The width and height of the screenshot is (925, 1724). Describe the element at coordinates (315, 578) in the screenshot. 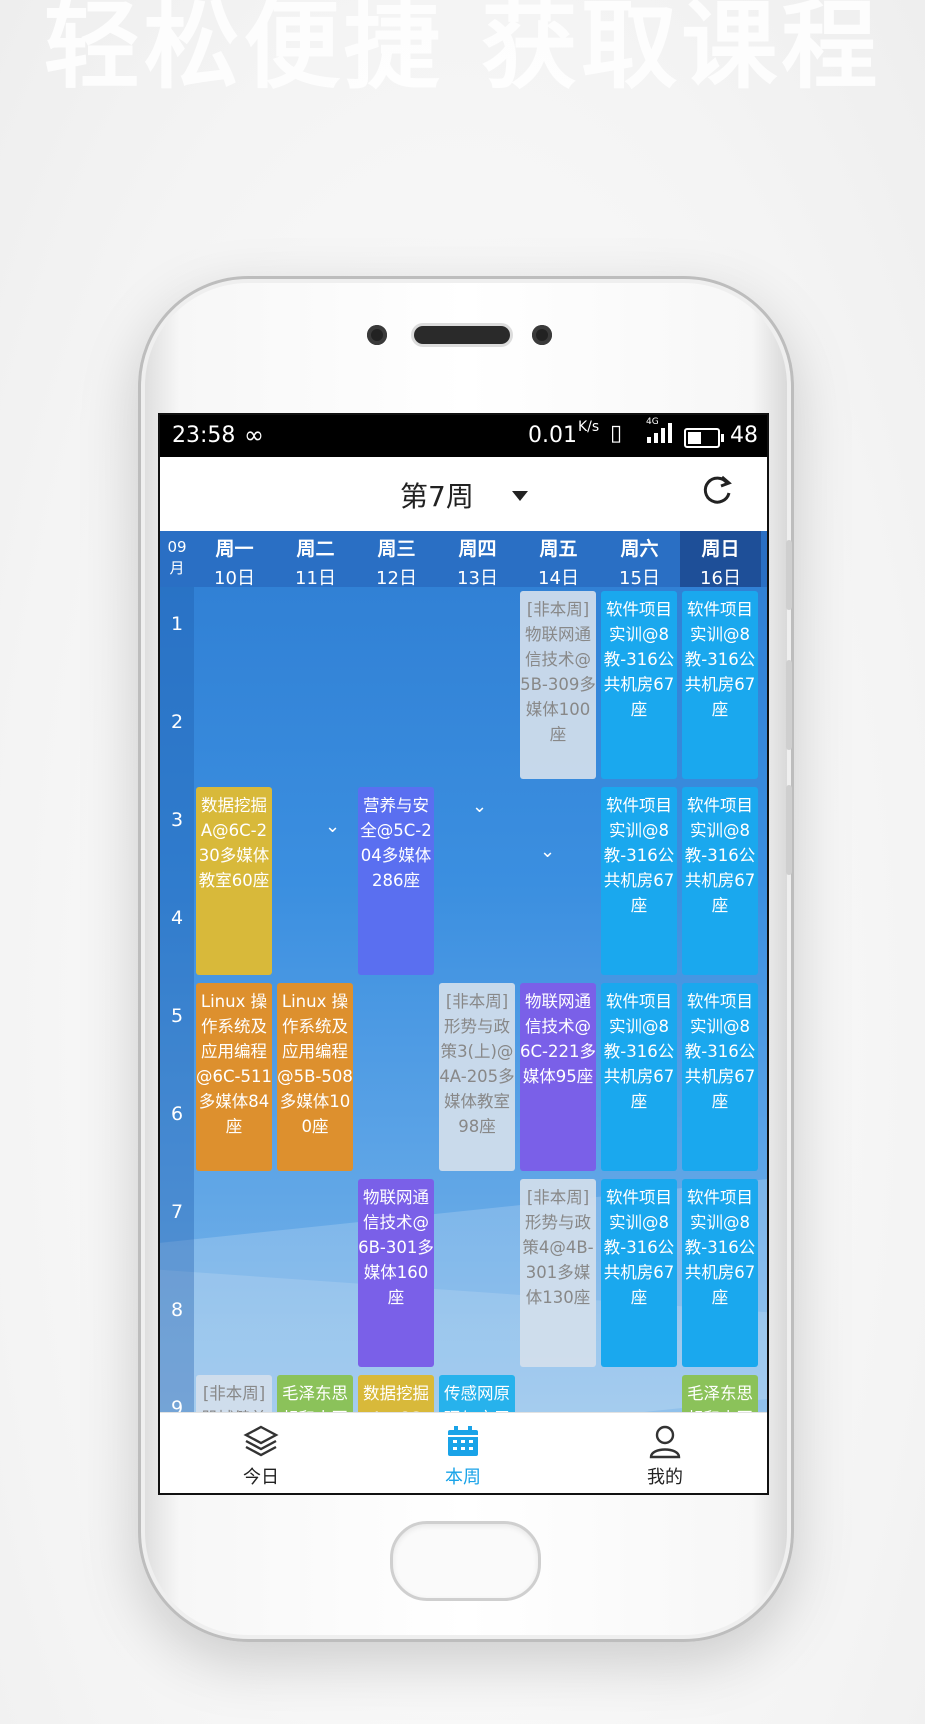

I see `date-label: 11日` at that location.